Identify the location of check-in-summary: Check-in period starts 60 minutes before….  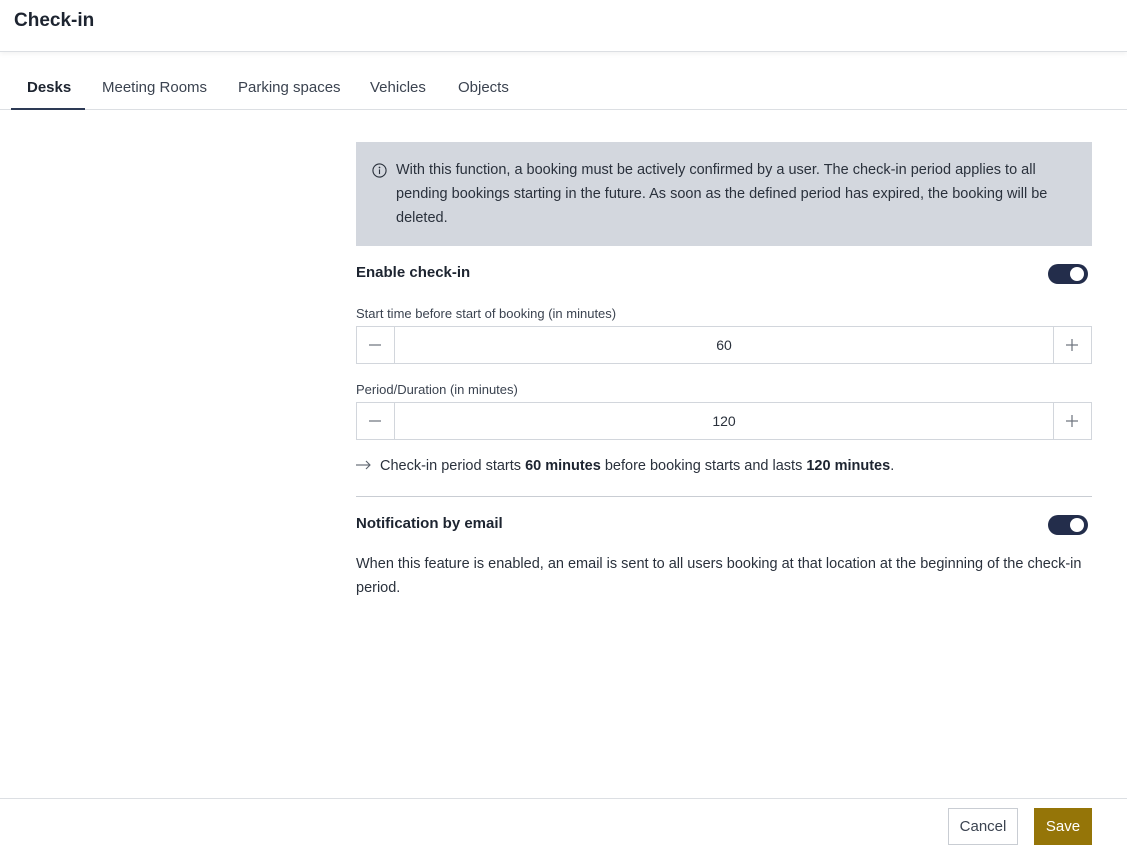
(625, 466).